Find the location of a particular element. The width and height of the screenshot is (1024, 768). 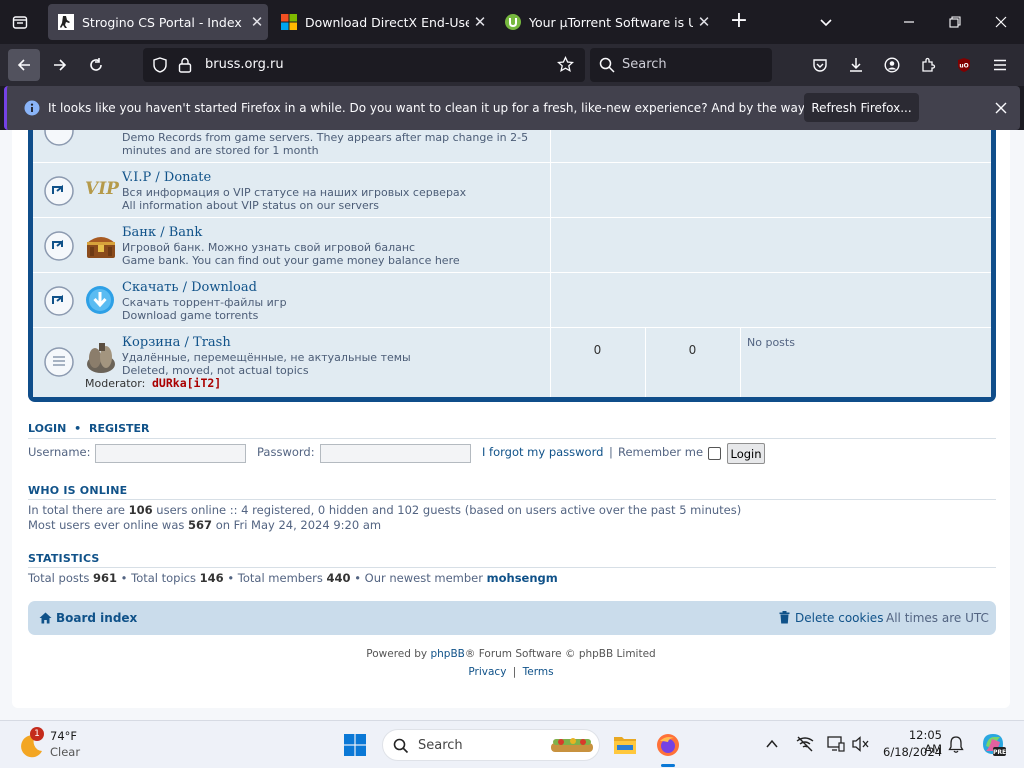

tab-title: Download DirectX End-User Run is located at coordinates (387, 22).